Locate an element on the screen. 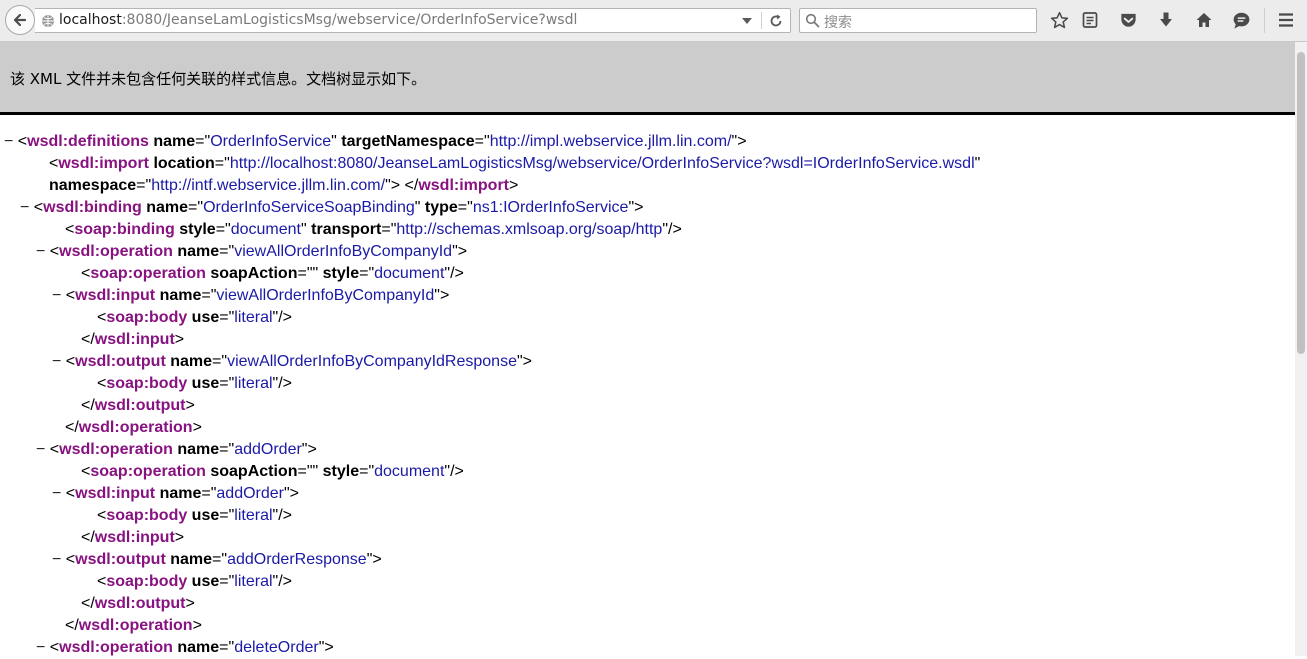  menu-icon is located at coordinates (1286, 20).